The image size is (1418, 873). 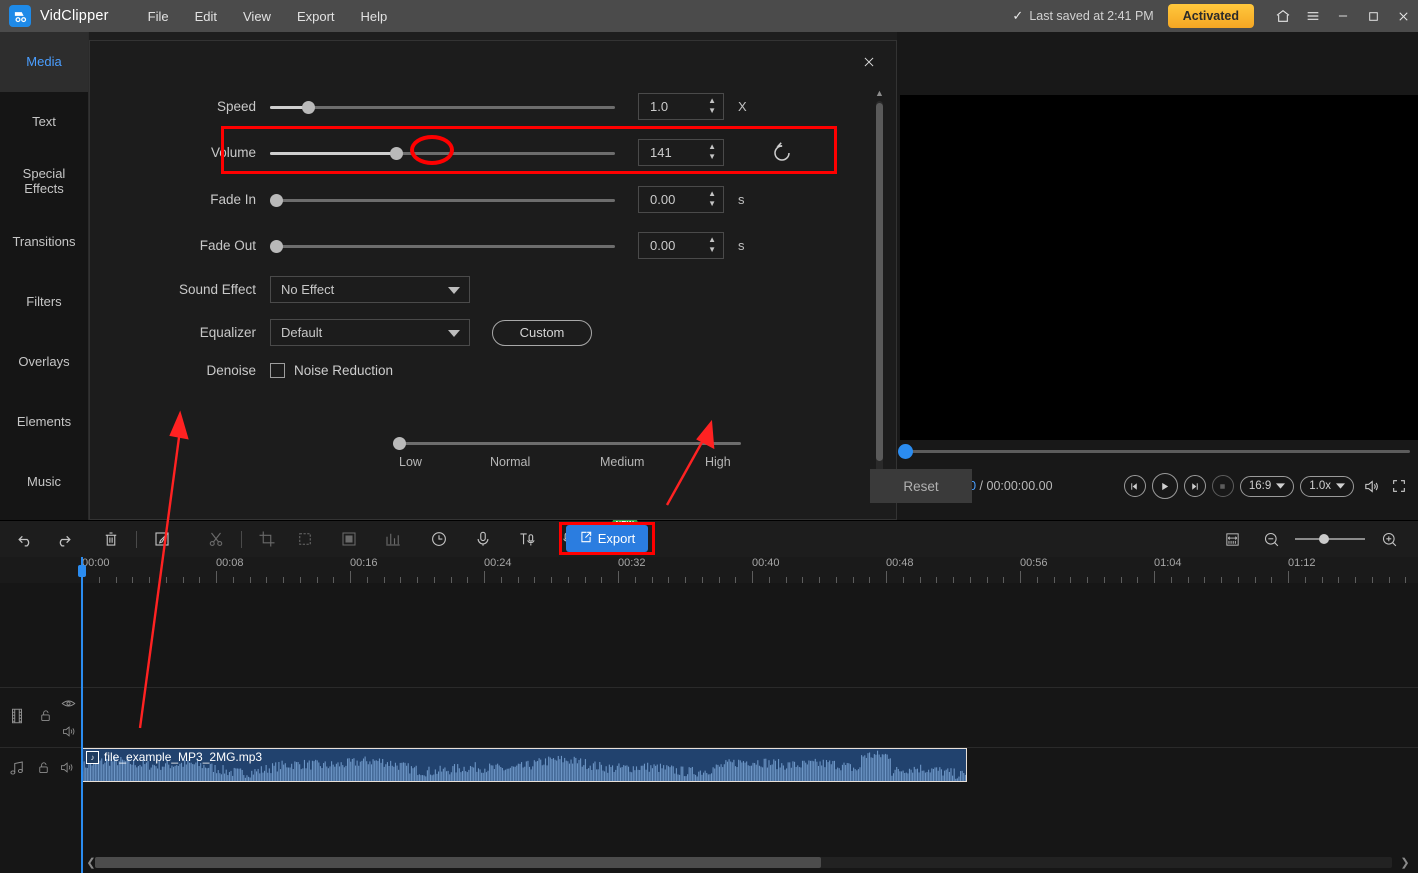 What do you see at coordinates (44, 302) in the screenshot?
I see `sidebar-item-filters: Filters` at bounding box center [44, 302].